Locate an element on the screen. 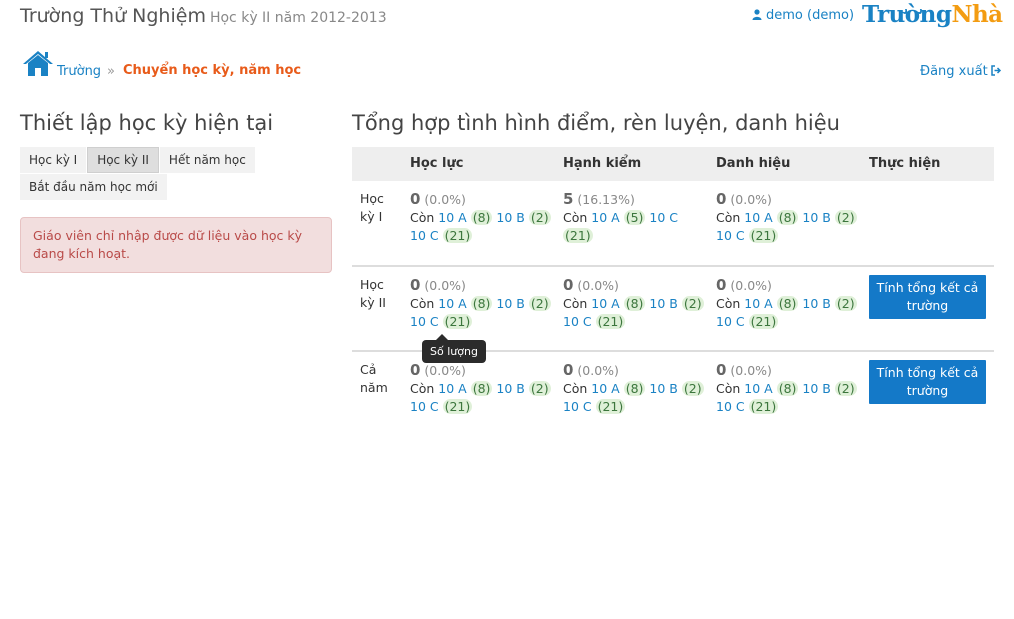 This screenshot has width=1014, height=619. cell-hanh-kiem: 5 (16.13%) Còn 10 A (5) 10 C (21) is located at coordinates (635, 217).